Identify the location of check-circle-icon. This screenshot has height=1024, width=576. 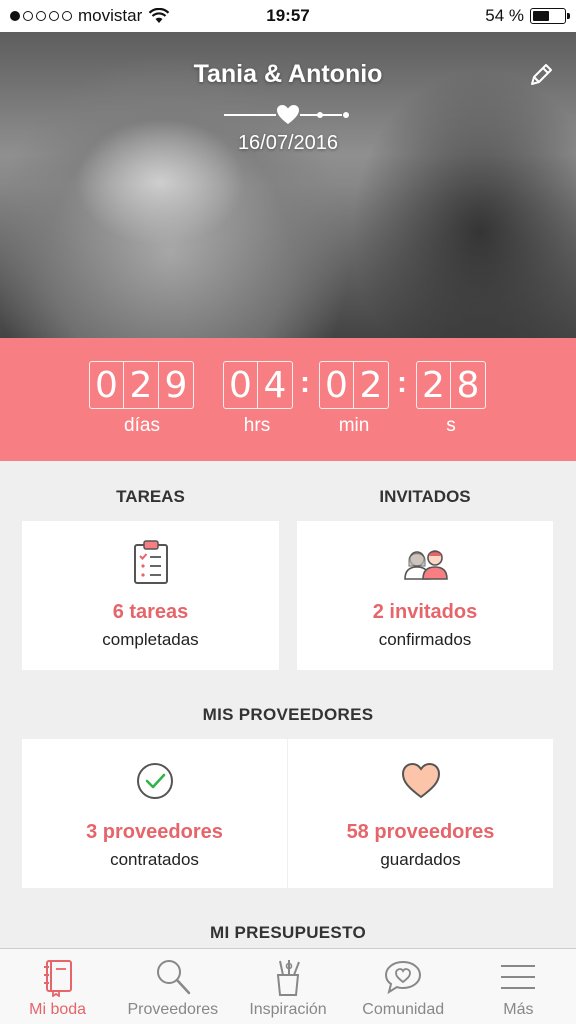
(154, 781).